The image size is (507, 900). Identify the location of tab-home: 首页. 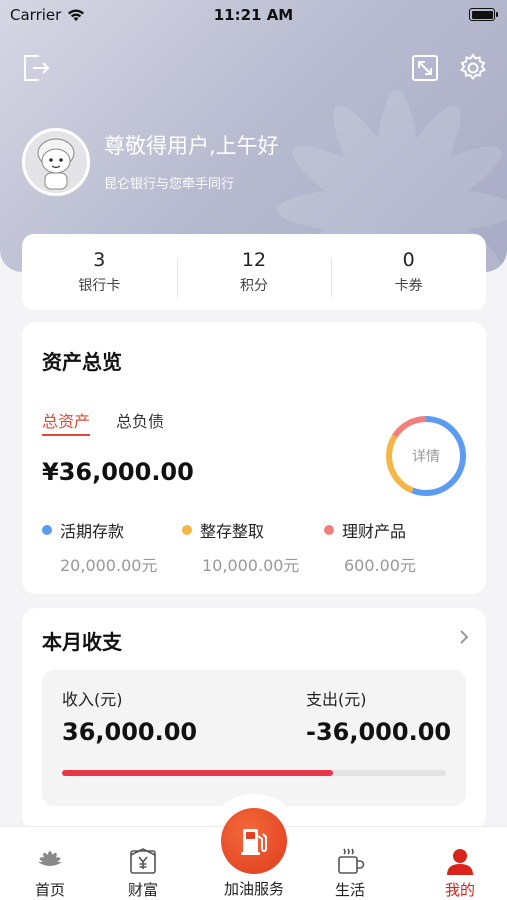
(50, 863).